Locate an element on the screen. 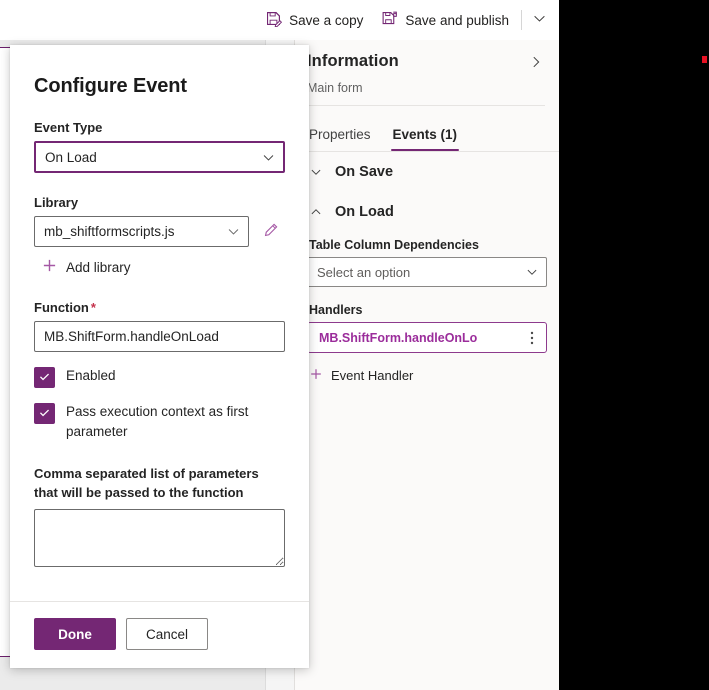 The height and width of the screenshot is (690, 709). pencil-icon is located at coordinates (270, 232).